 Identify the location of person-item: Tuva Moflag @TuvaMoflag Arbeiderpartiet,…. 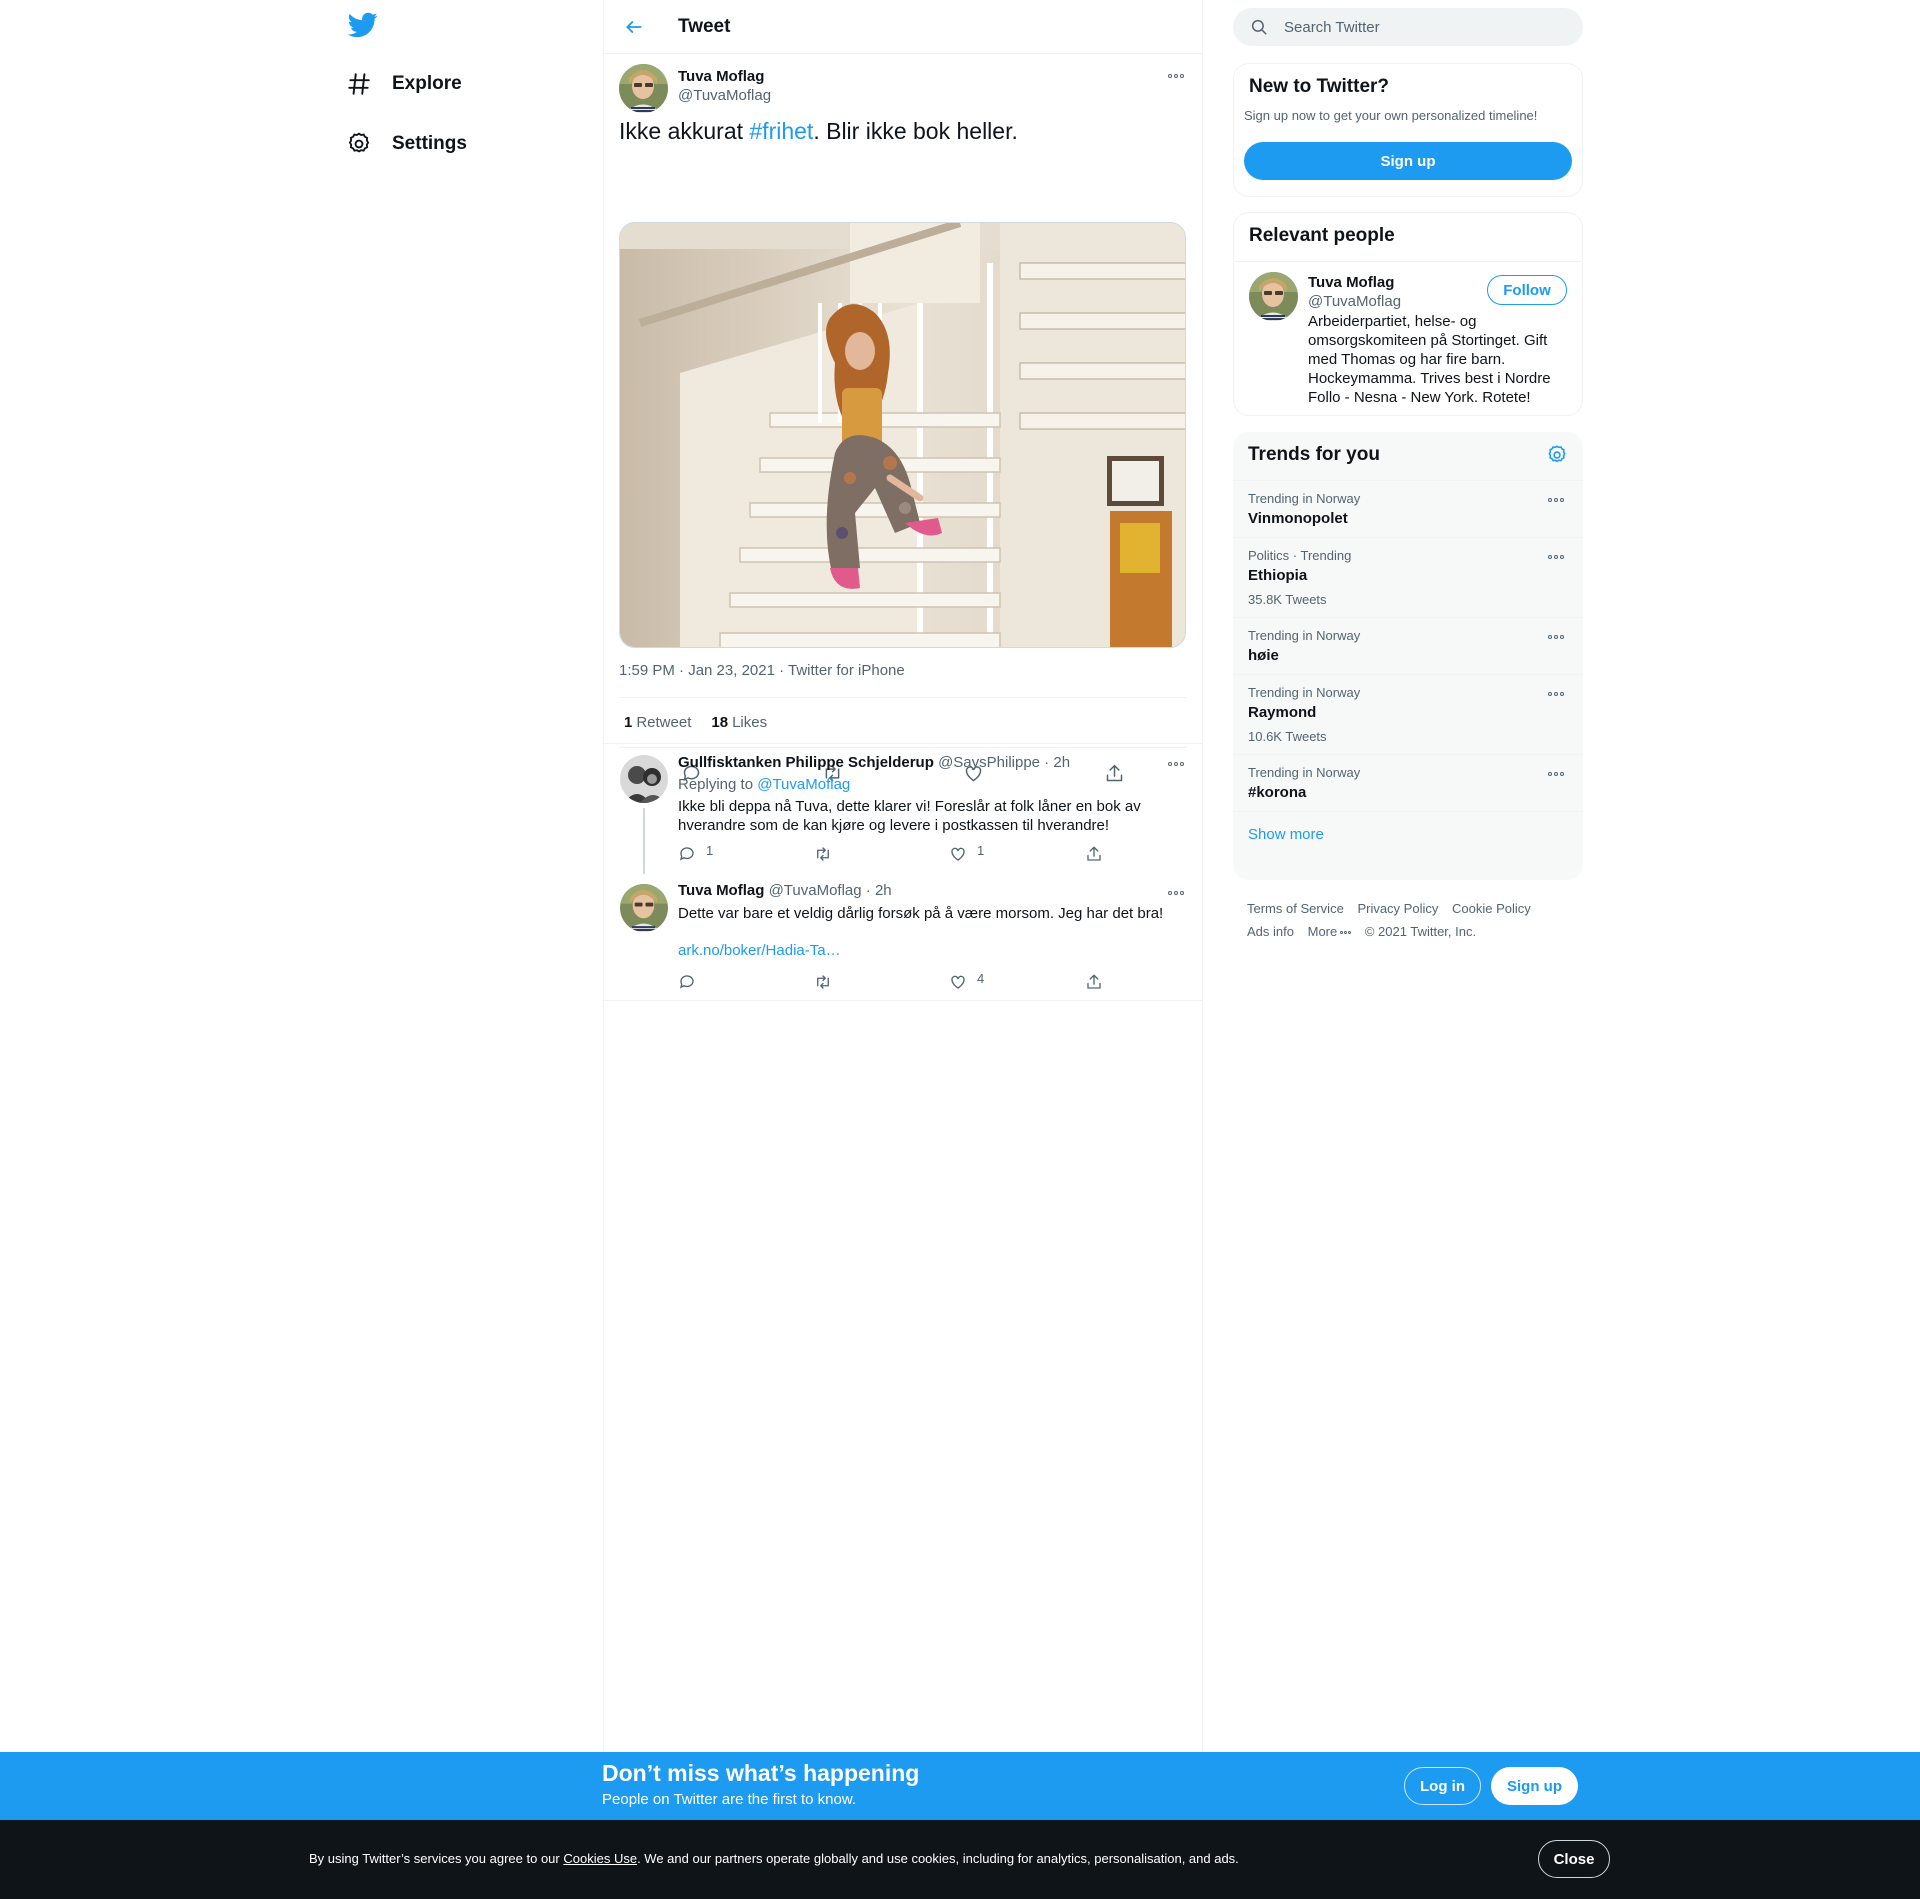
(1408, 337).